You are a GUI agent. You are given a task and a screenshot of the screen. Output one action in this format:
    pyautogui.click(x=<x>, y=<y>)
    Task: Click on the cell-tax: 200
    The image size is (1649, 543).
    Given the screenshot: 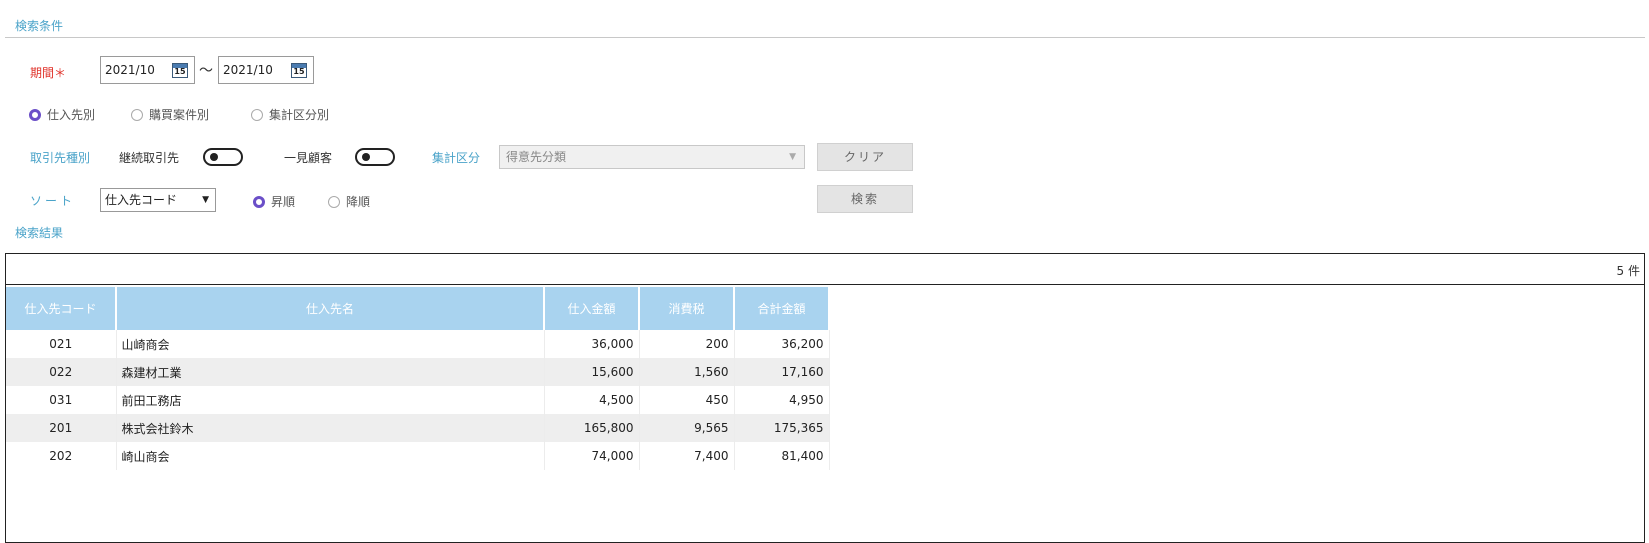 What is the action you would take?
    pyautogui.click(x=687, y=344)
    